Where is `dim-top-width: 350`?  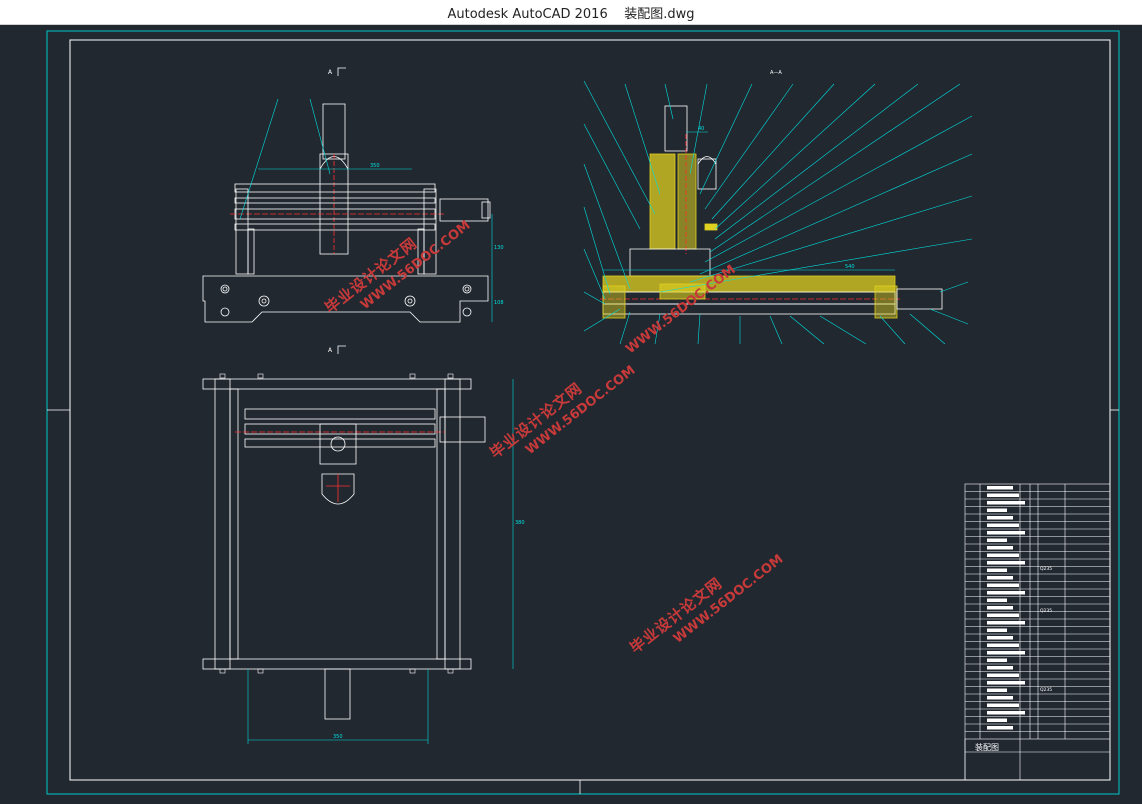
dim-top-width: 350 is located at coordinates (375, 166).